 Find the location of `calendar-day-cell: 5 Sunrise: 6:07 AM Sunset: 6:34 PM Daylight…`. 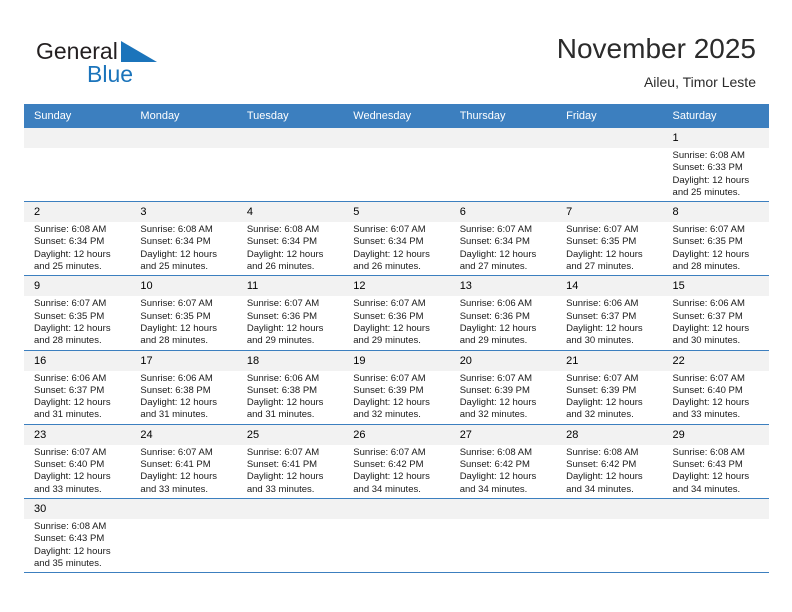

calendar-day-cell: 5 Sunrise: 6:07 AM Sunset: 6:34 PM Daylight… is located at coordinates (396, 239).